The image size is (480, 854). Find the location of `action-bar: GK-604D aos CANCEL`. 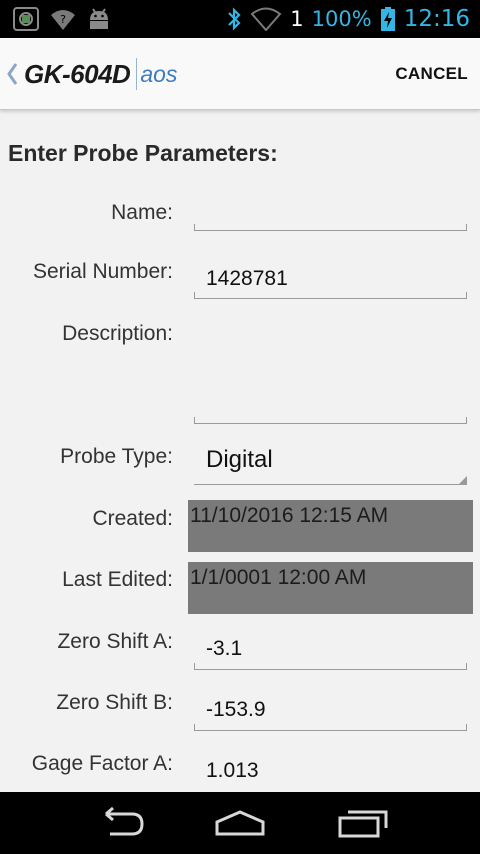

action-bar: GK-604D aos CANCEL is located at coordinates (240, 74).